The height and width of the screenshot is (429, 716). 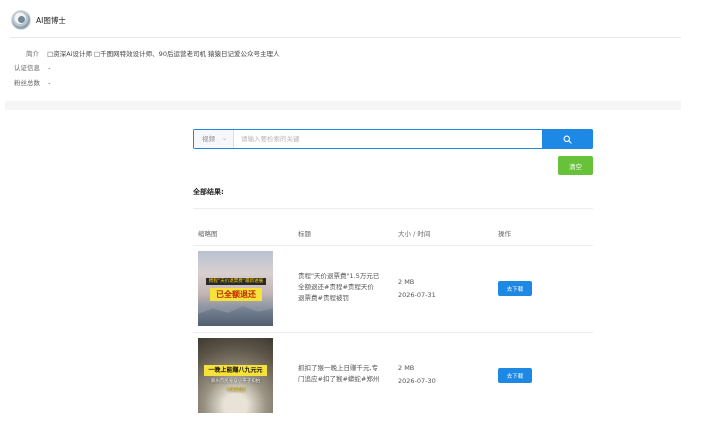 I want to click on row-divider, so click(x=393, y=332).